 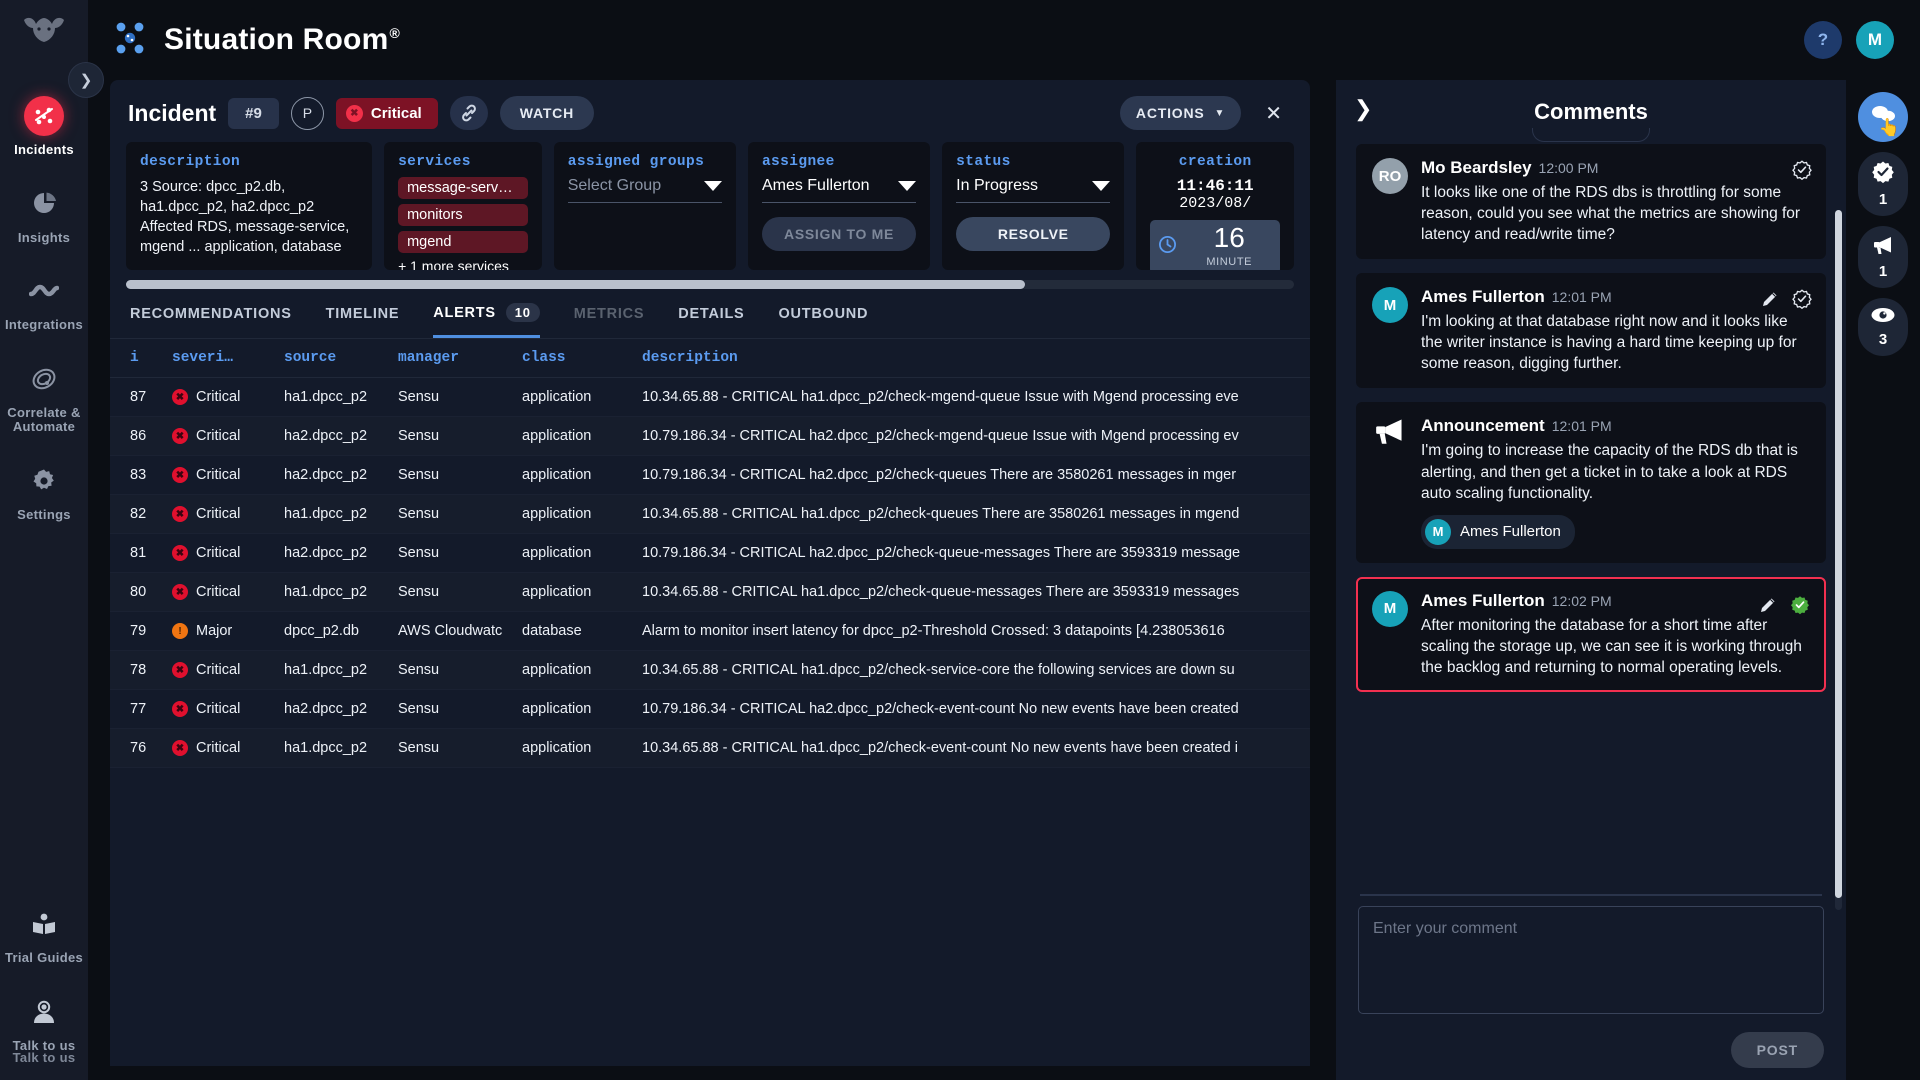 I want to click on status-select: In Progress, so click(x=1033, y=190).